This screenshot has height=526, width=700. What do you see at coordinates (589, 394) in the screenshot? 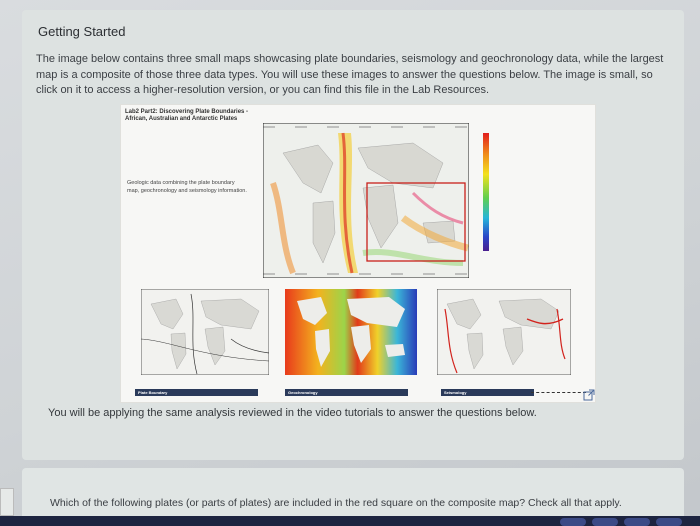
I see `external-link-icon` at bounding box center [589, 394].